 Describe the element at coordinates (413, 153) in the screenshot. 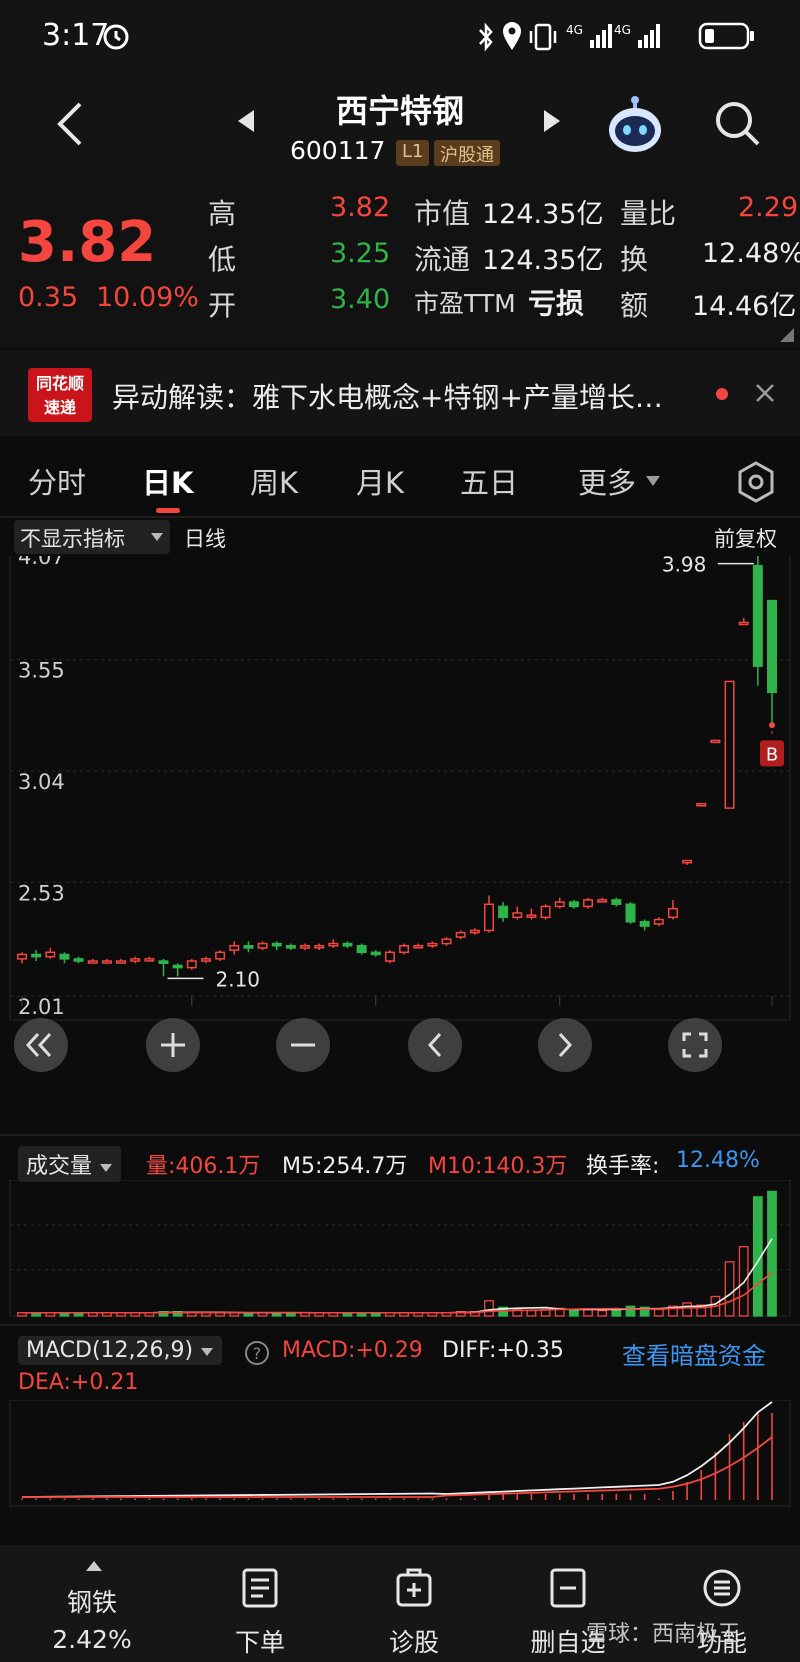

I see `level-tag: L1` at that location.